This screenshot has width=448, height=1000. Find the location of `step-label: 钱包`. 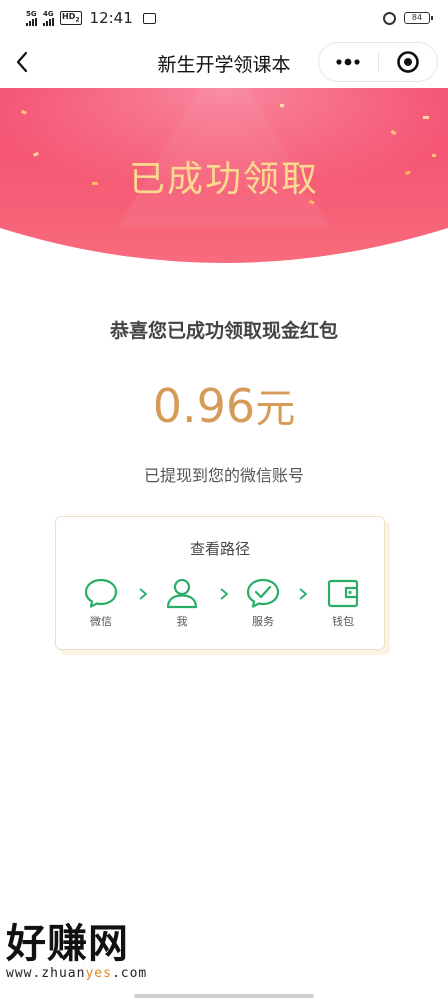

step-label: 钱包 is located at coordinates (343, 621).